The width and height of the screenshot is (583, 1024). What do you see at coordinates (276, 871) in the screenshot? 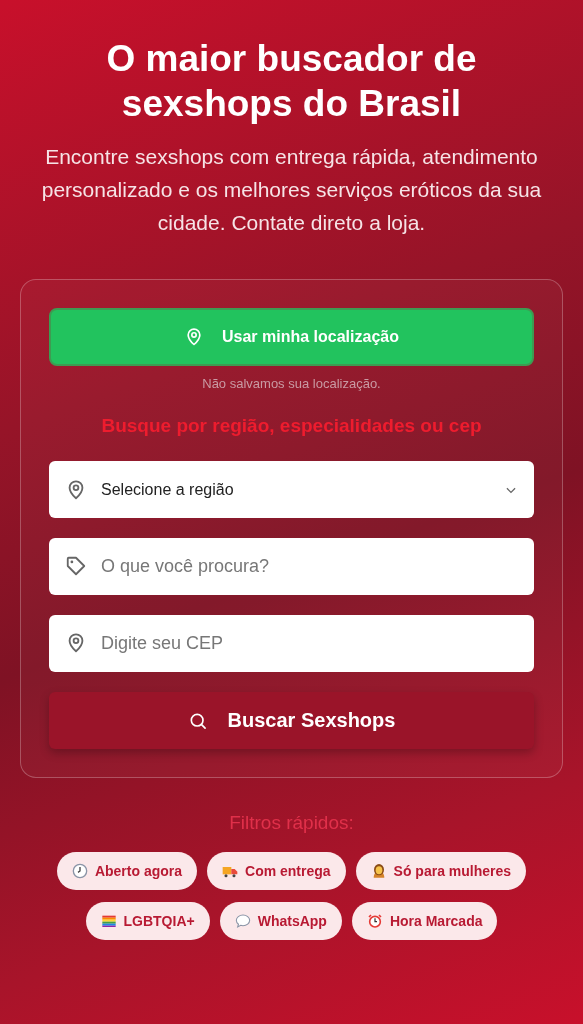
I see `filter-chip: Com entrega` at bounding box center [276, 871].